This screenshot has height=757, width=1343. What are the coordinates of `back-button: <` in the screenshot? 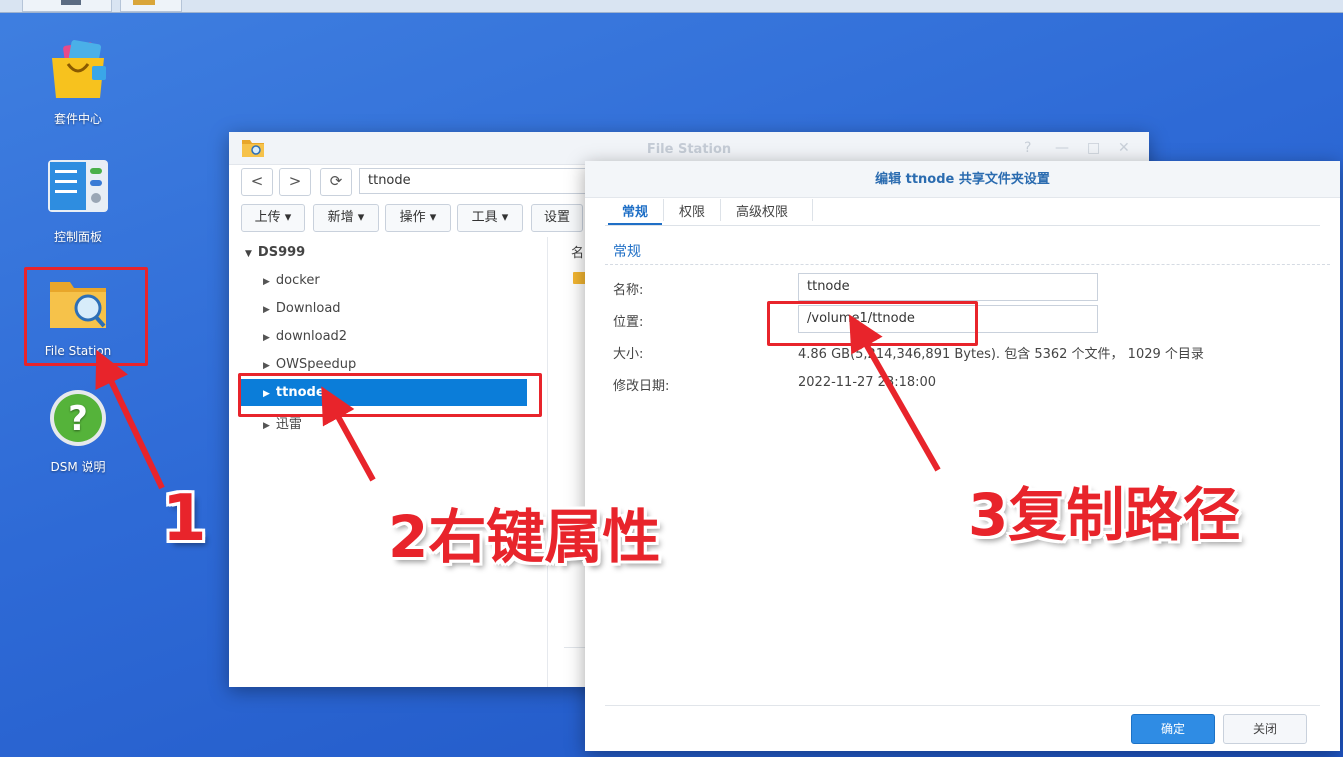 It's located at (257, 182).